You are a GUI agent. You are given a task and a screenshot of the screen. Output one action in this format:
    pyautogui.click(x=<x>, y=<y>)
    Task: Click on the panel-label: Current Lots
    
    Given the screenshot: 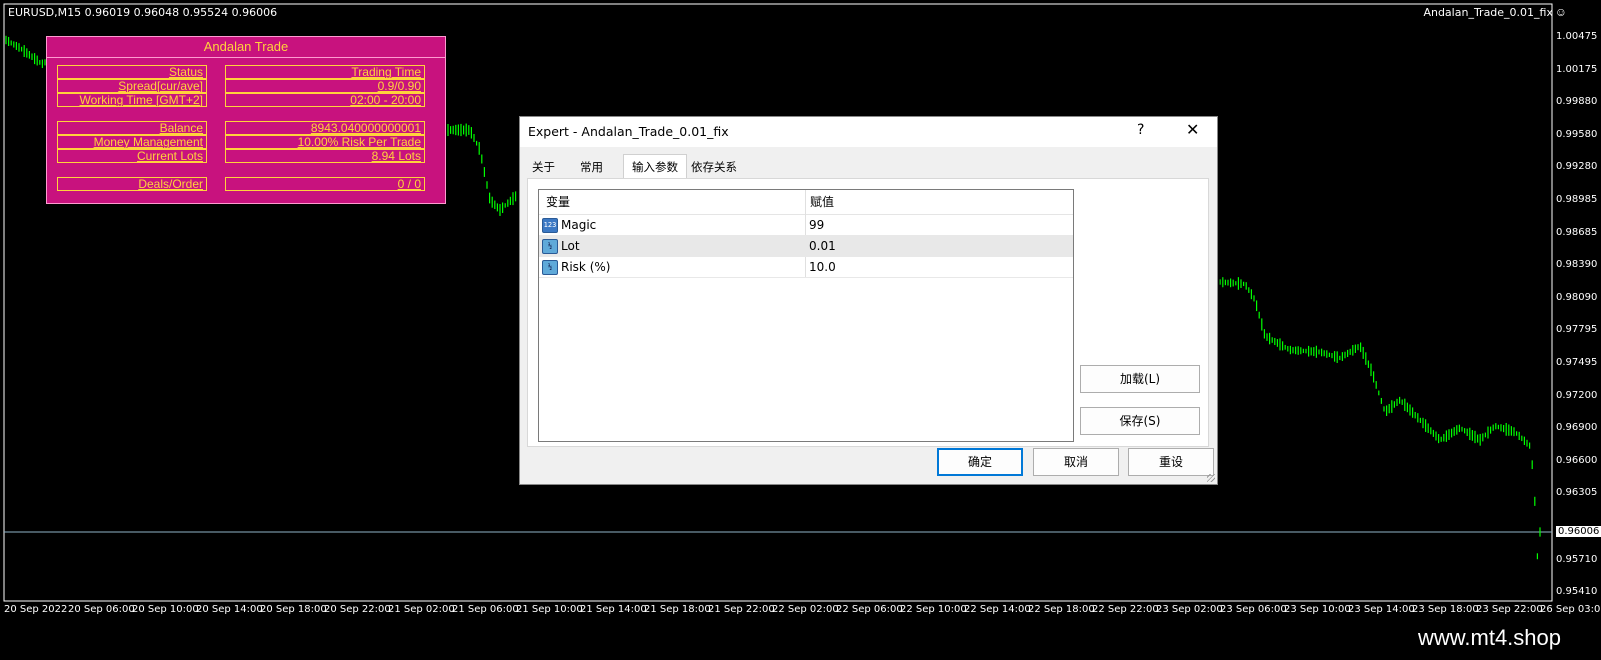 What is the action you would take?
    pyautogui.click(x=132, y=156)
    